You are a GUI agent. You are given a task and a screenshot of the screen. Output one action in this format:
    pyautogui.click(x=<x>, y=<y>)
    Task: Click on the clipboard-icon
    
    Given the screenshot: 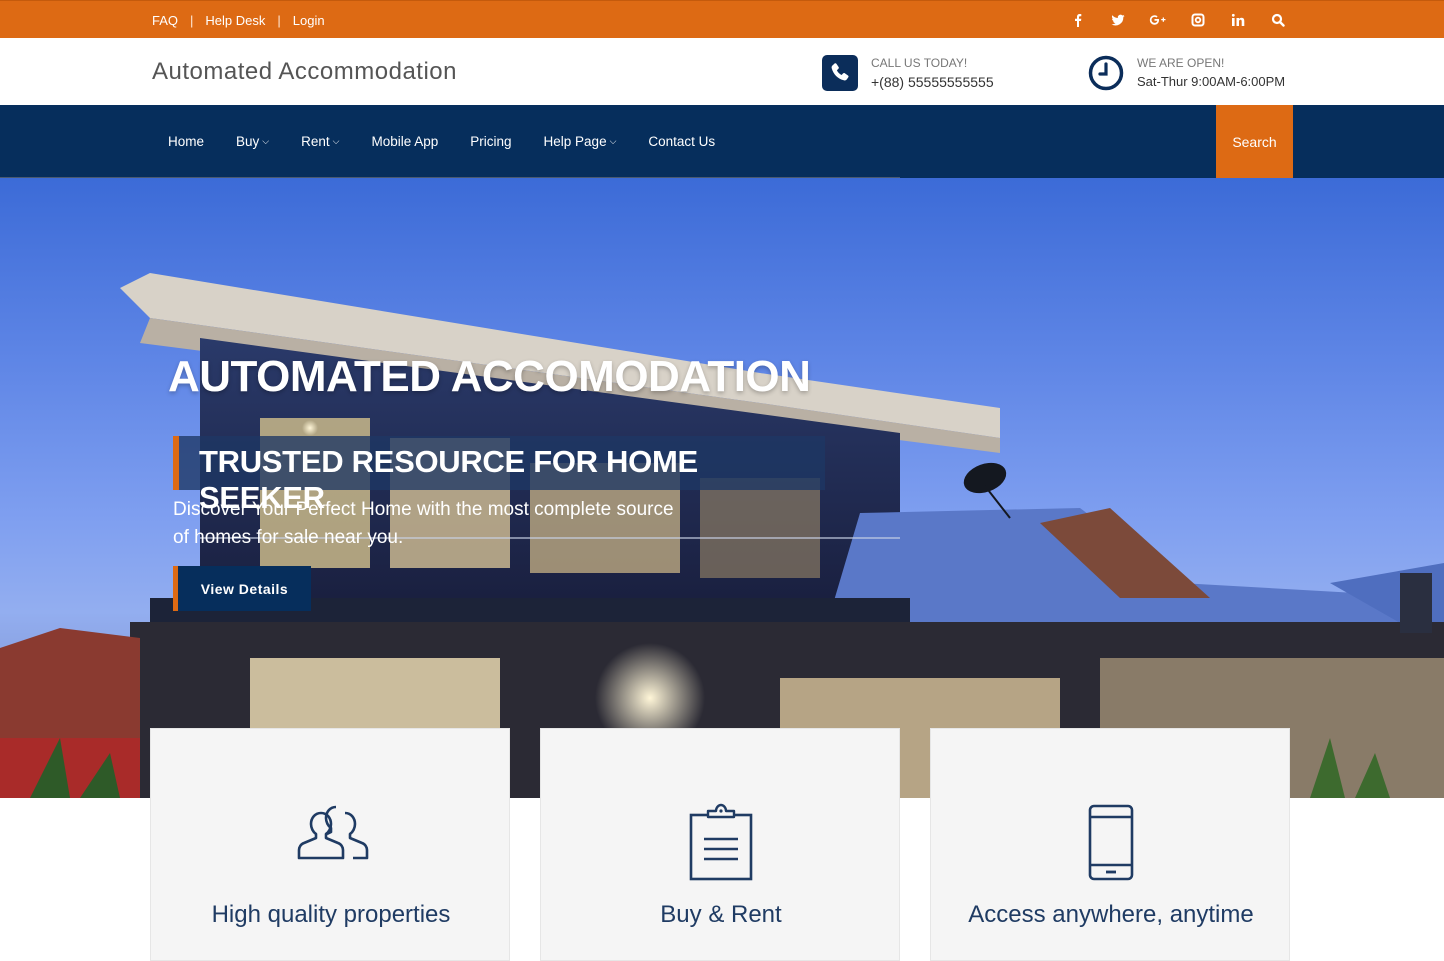 What is the action you would take?
    pyautogui.click(x=721, y=843)
    